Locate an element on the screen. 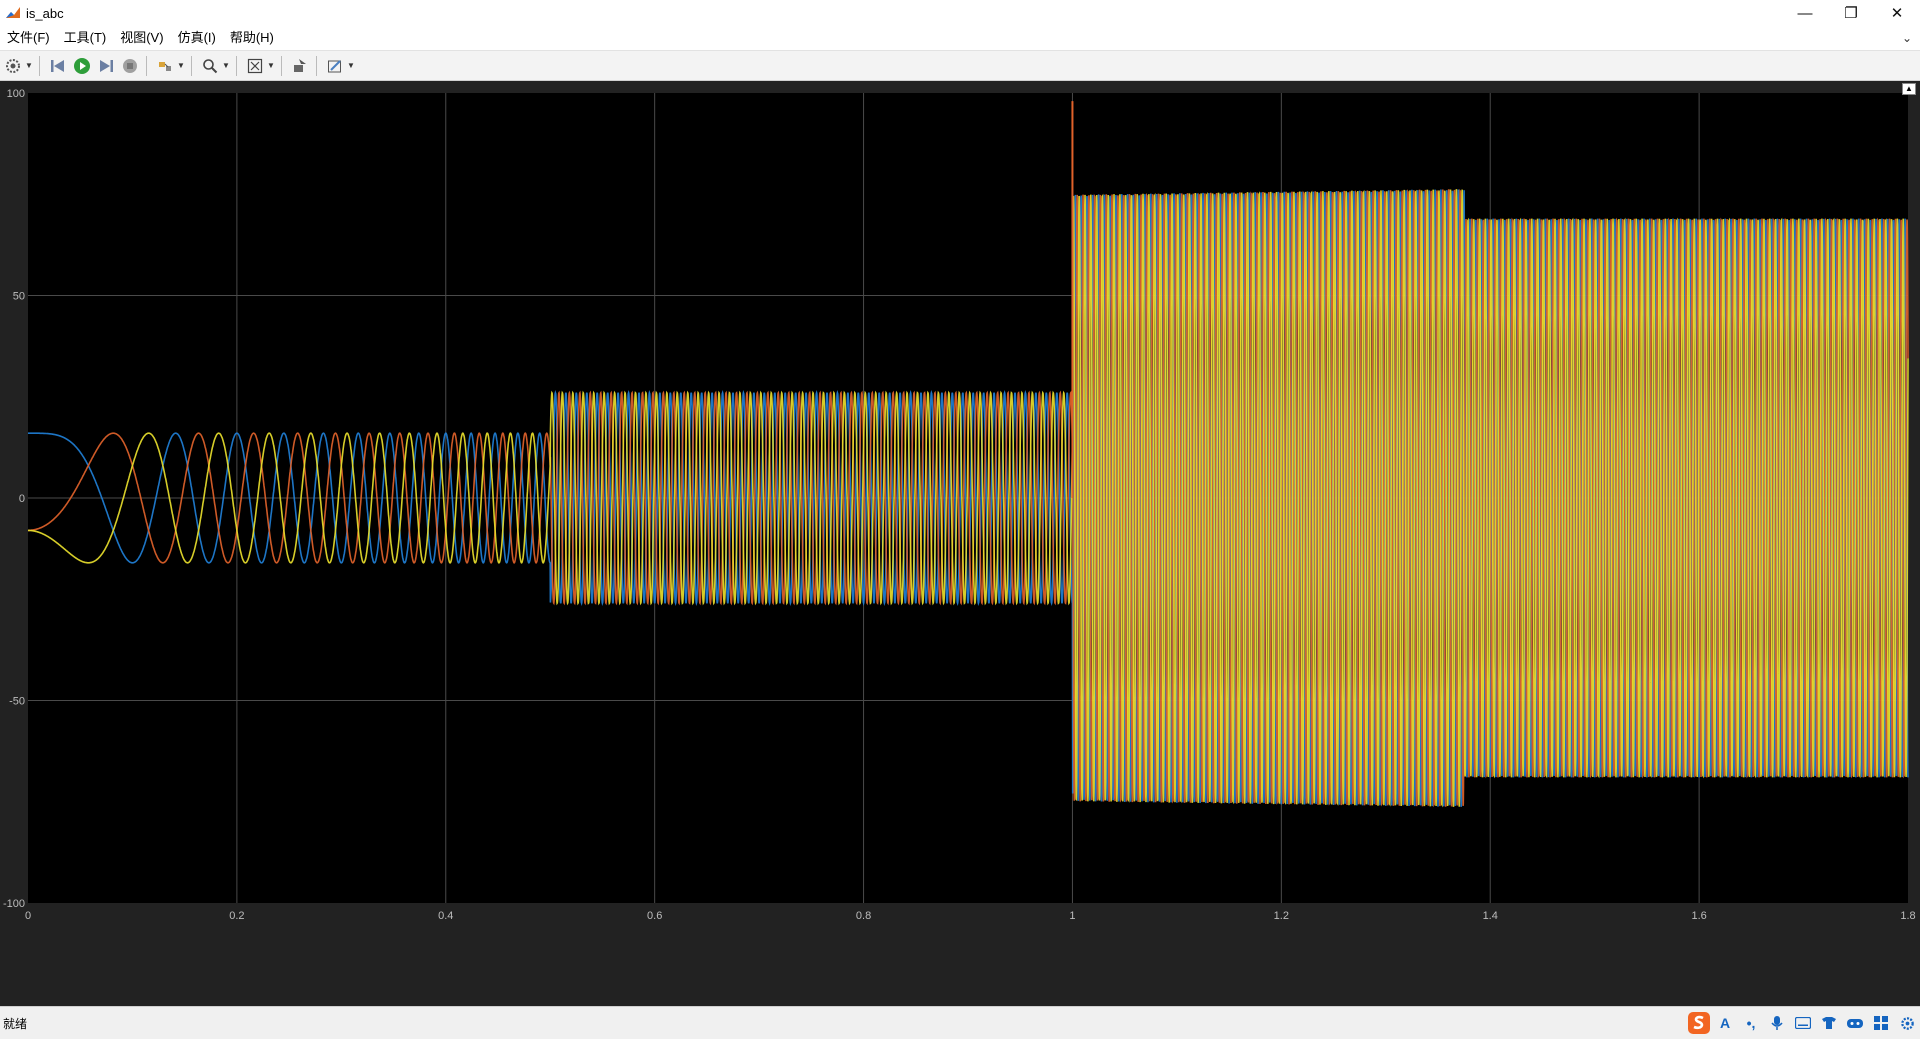 This screenshot has height=1039, width=1920. style-icon is located at coordinates (335, 66).